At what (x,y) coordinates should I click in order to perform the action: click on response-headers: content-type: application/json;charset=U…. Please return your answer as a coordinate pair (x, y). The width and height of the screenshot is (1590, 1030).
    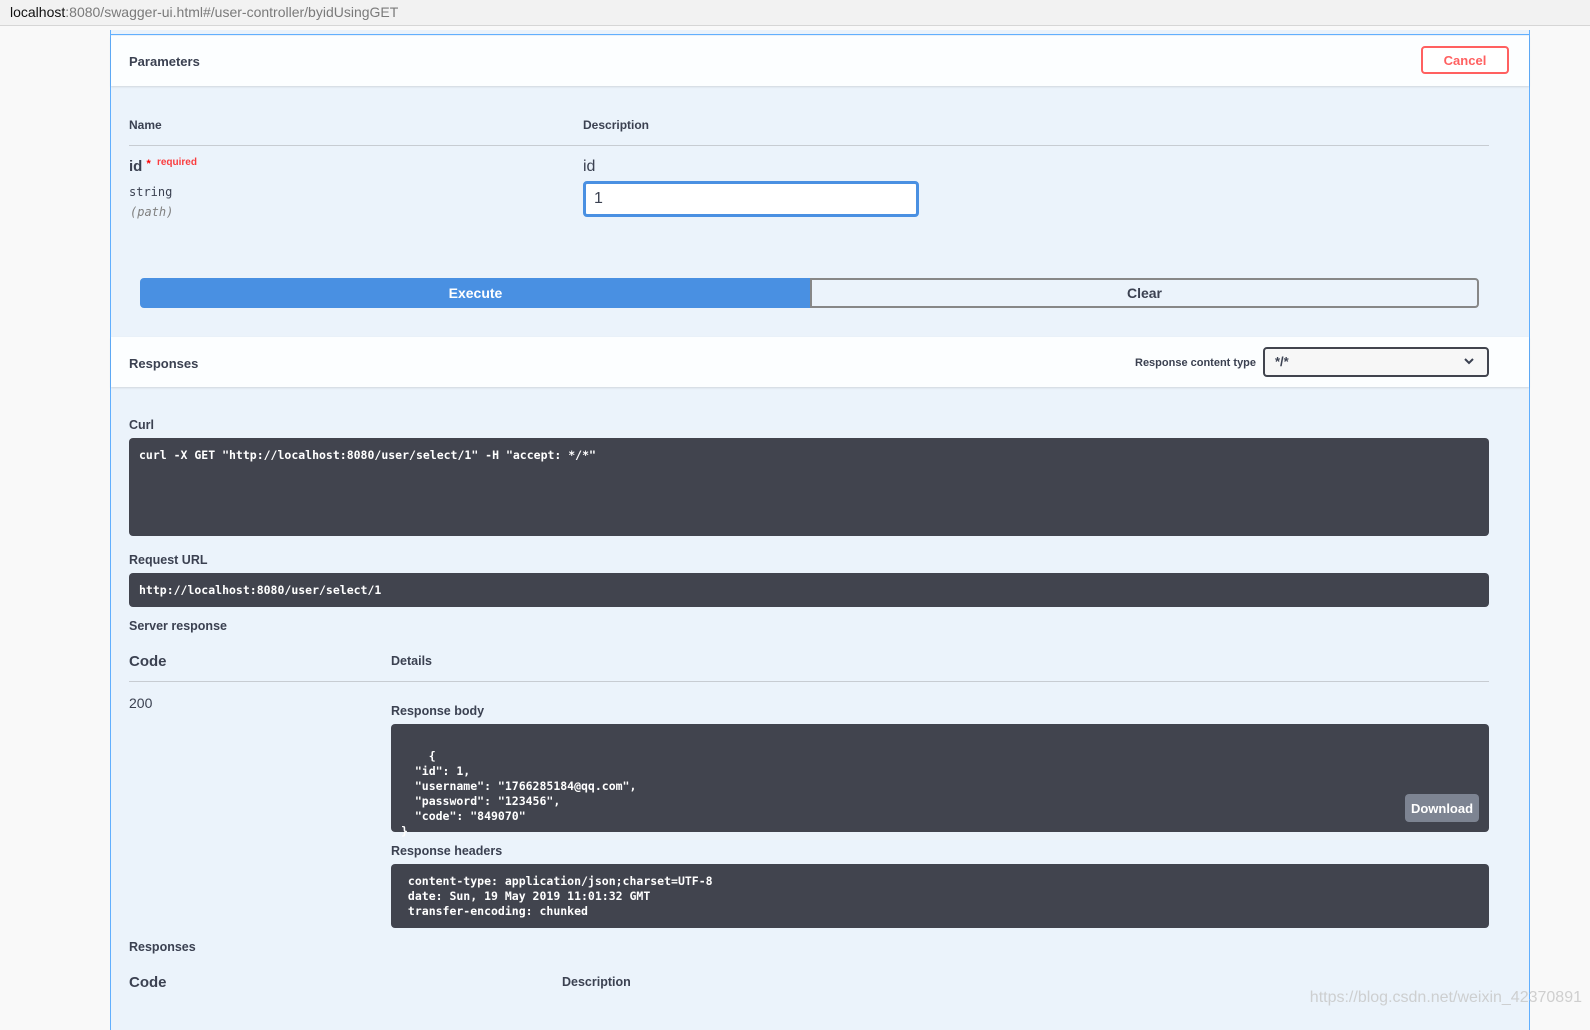
    Looking at the image, I should click on (940, 896).